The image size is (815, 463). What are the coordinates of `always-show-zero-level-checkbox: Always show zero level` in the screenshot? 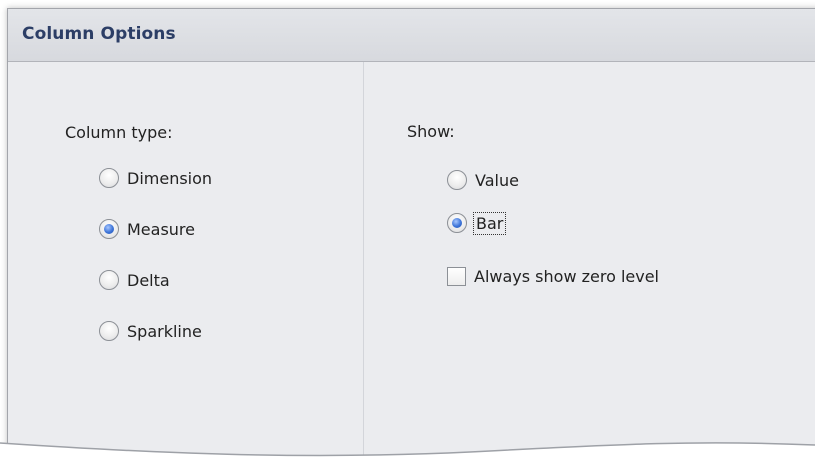 It's located at (553, 276).